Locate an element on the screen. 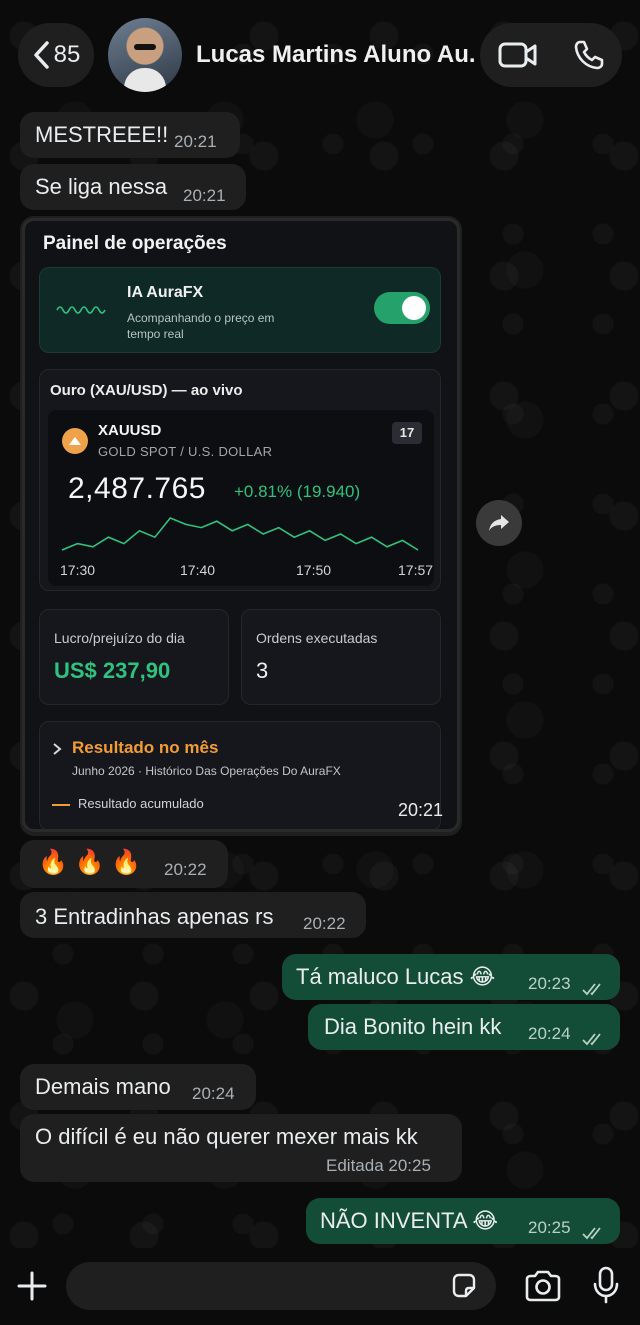 This screenshot has height=1325, width=640. message-text: Se liga nessa is located at coordinates (101, 186).